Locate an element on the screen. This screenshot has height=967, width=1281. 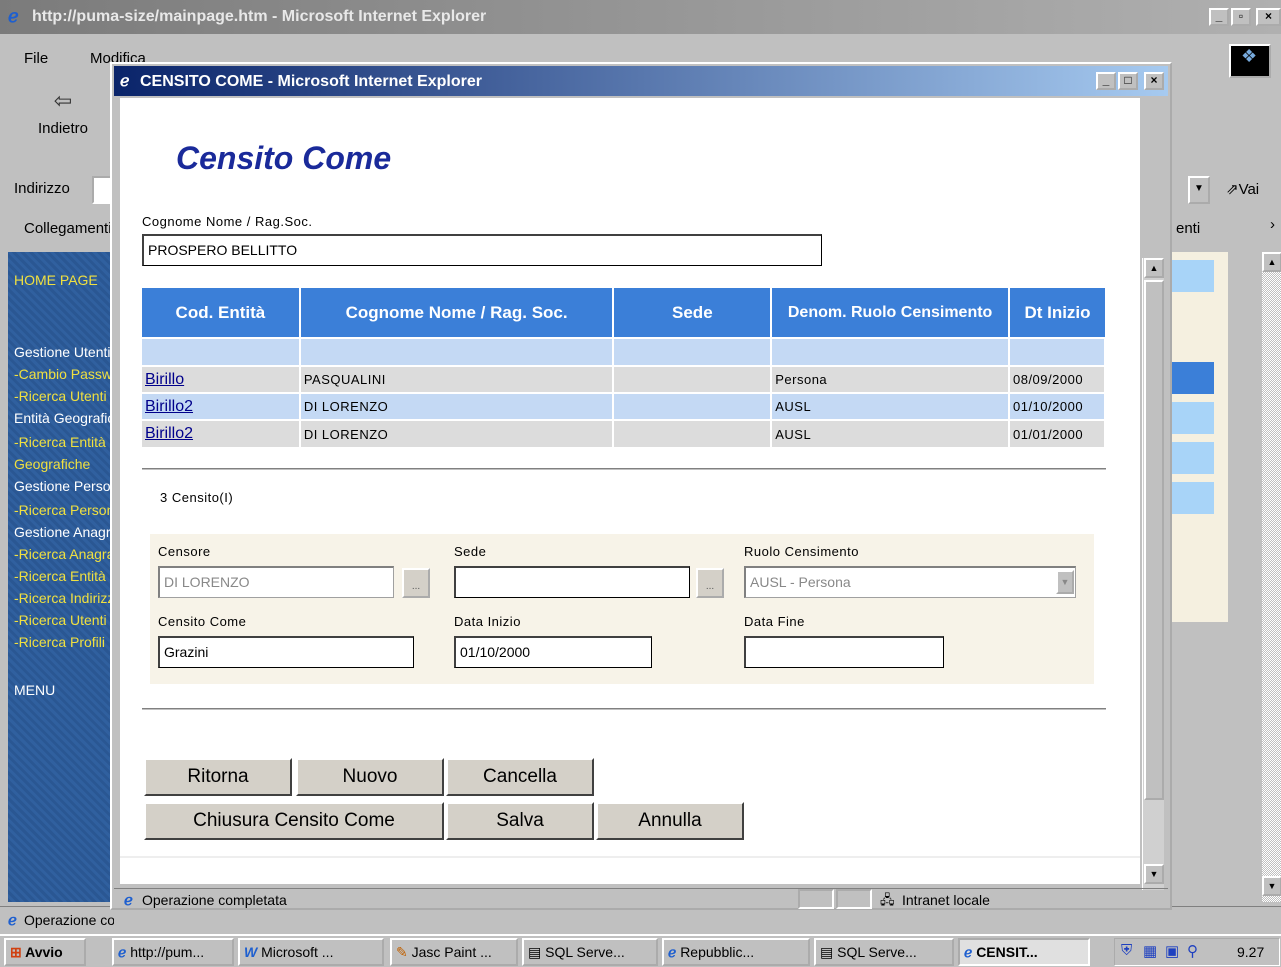
popup-scroll-up: ▲ is located at coordinates (1154, 268).